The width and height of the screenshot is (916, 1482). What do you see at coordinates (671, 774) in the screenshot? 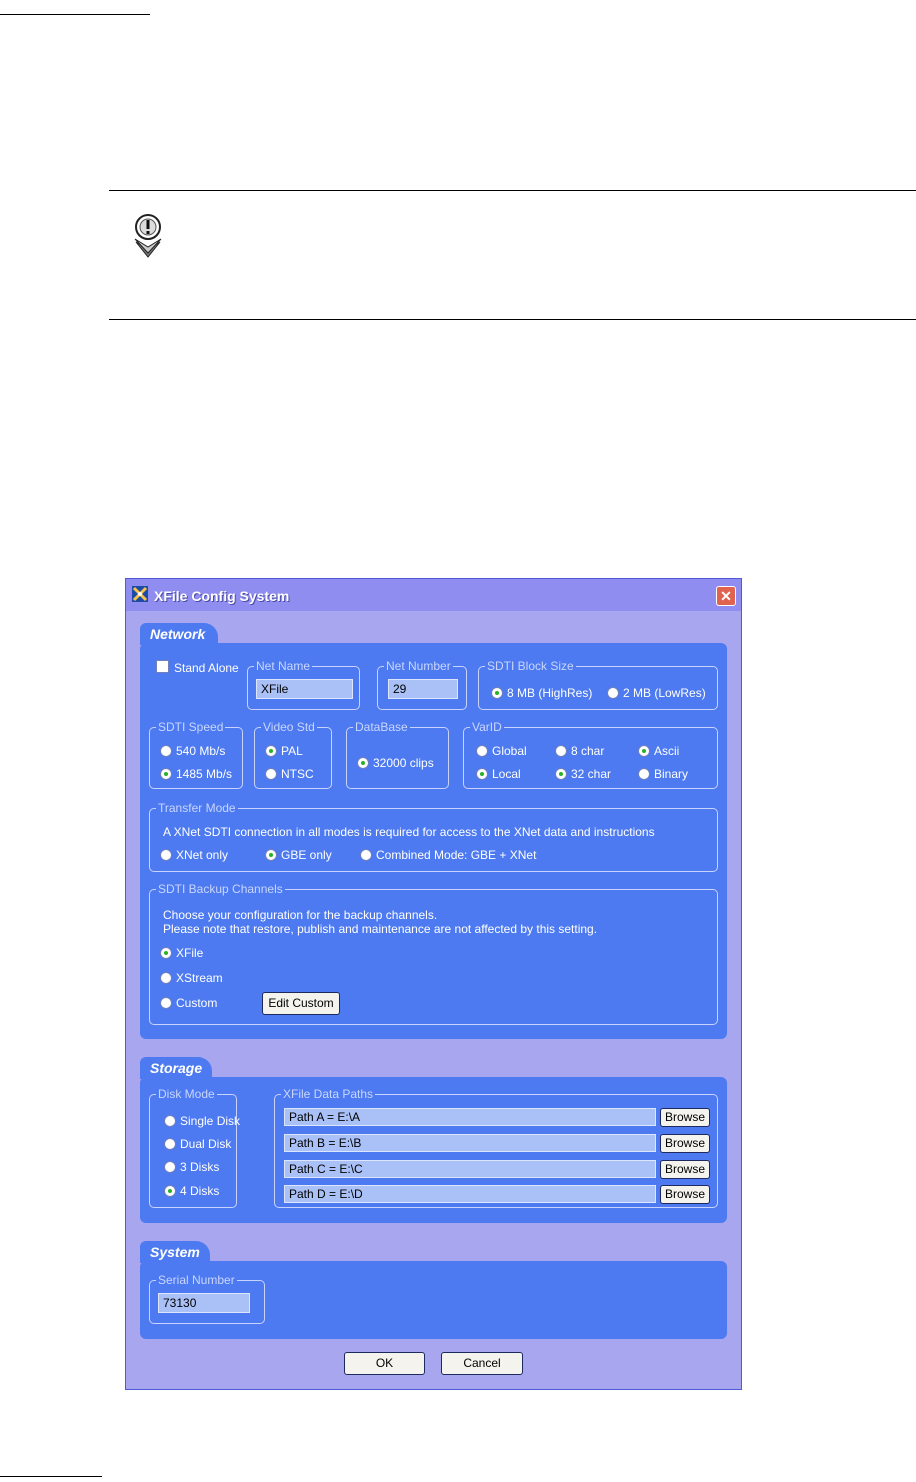
I see `varid-binary-label: Binary` at bounding box center [671, 774].